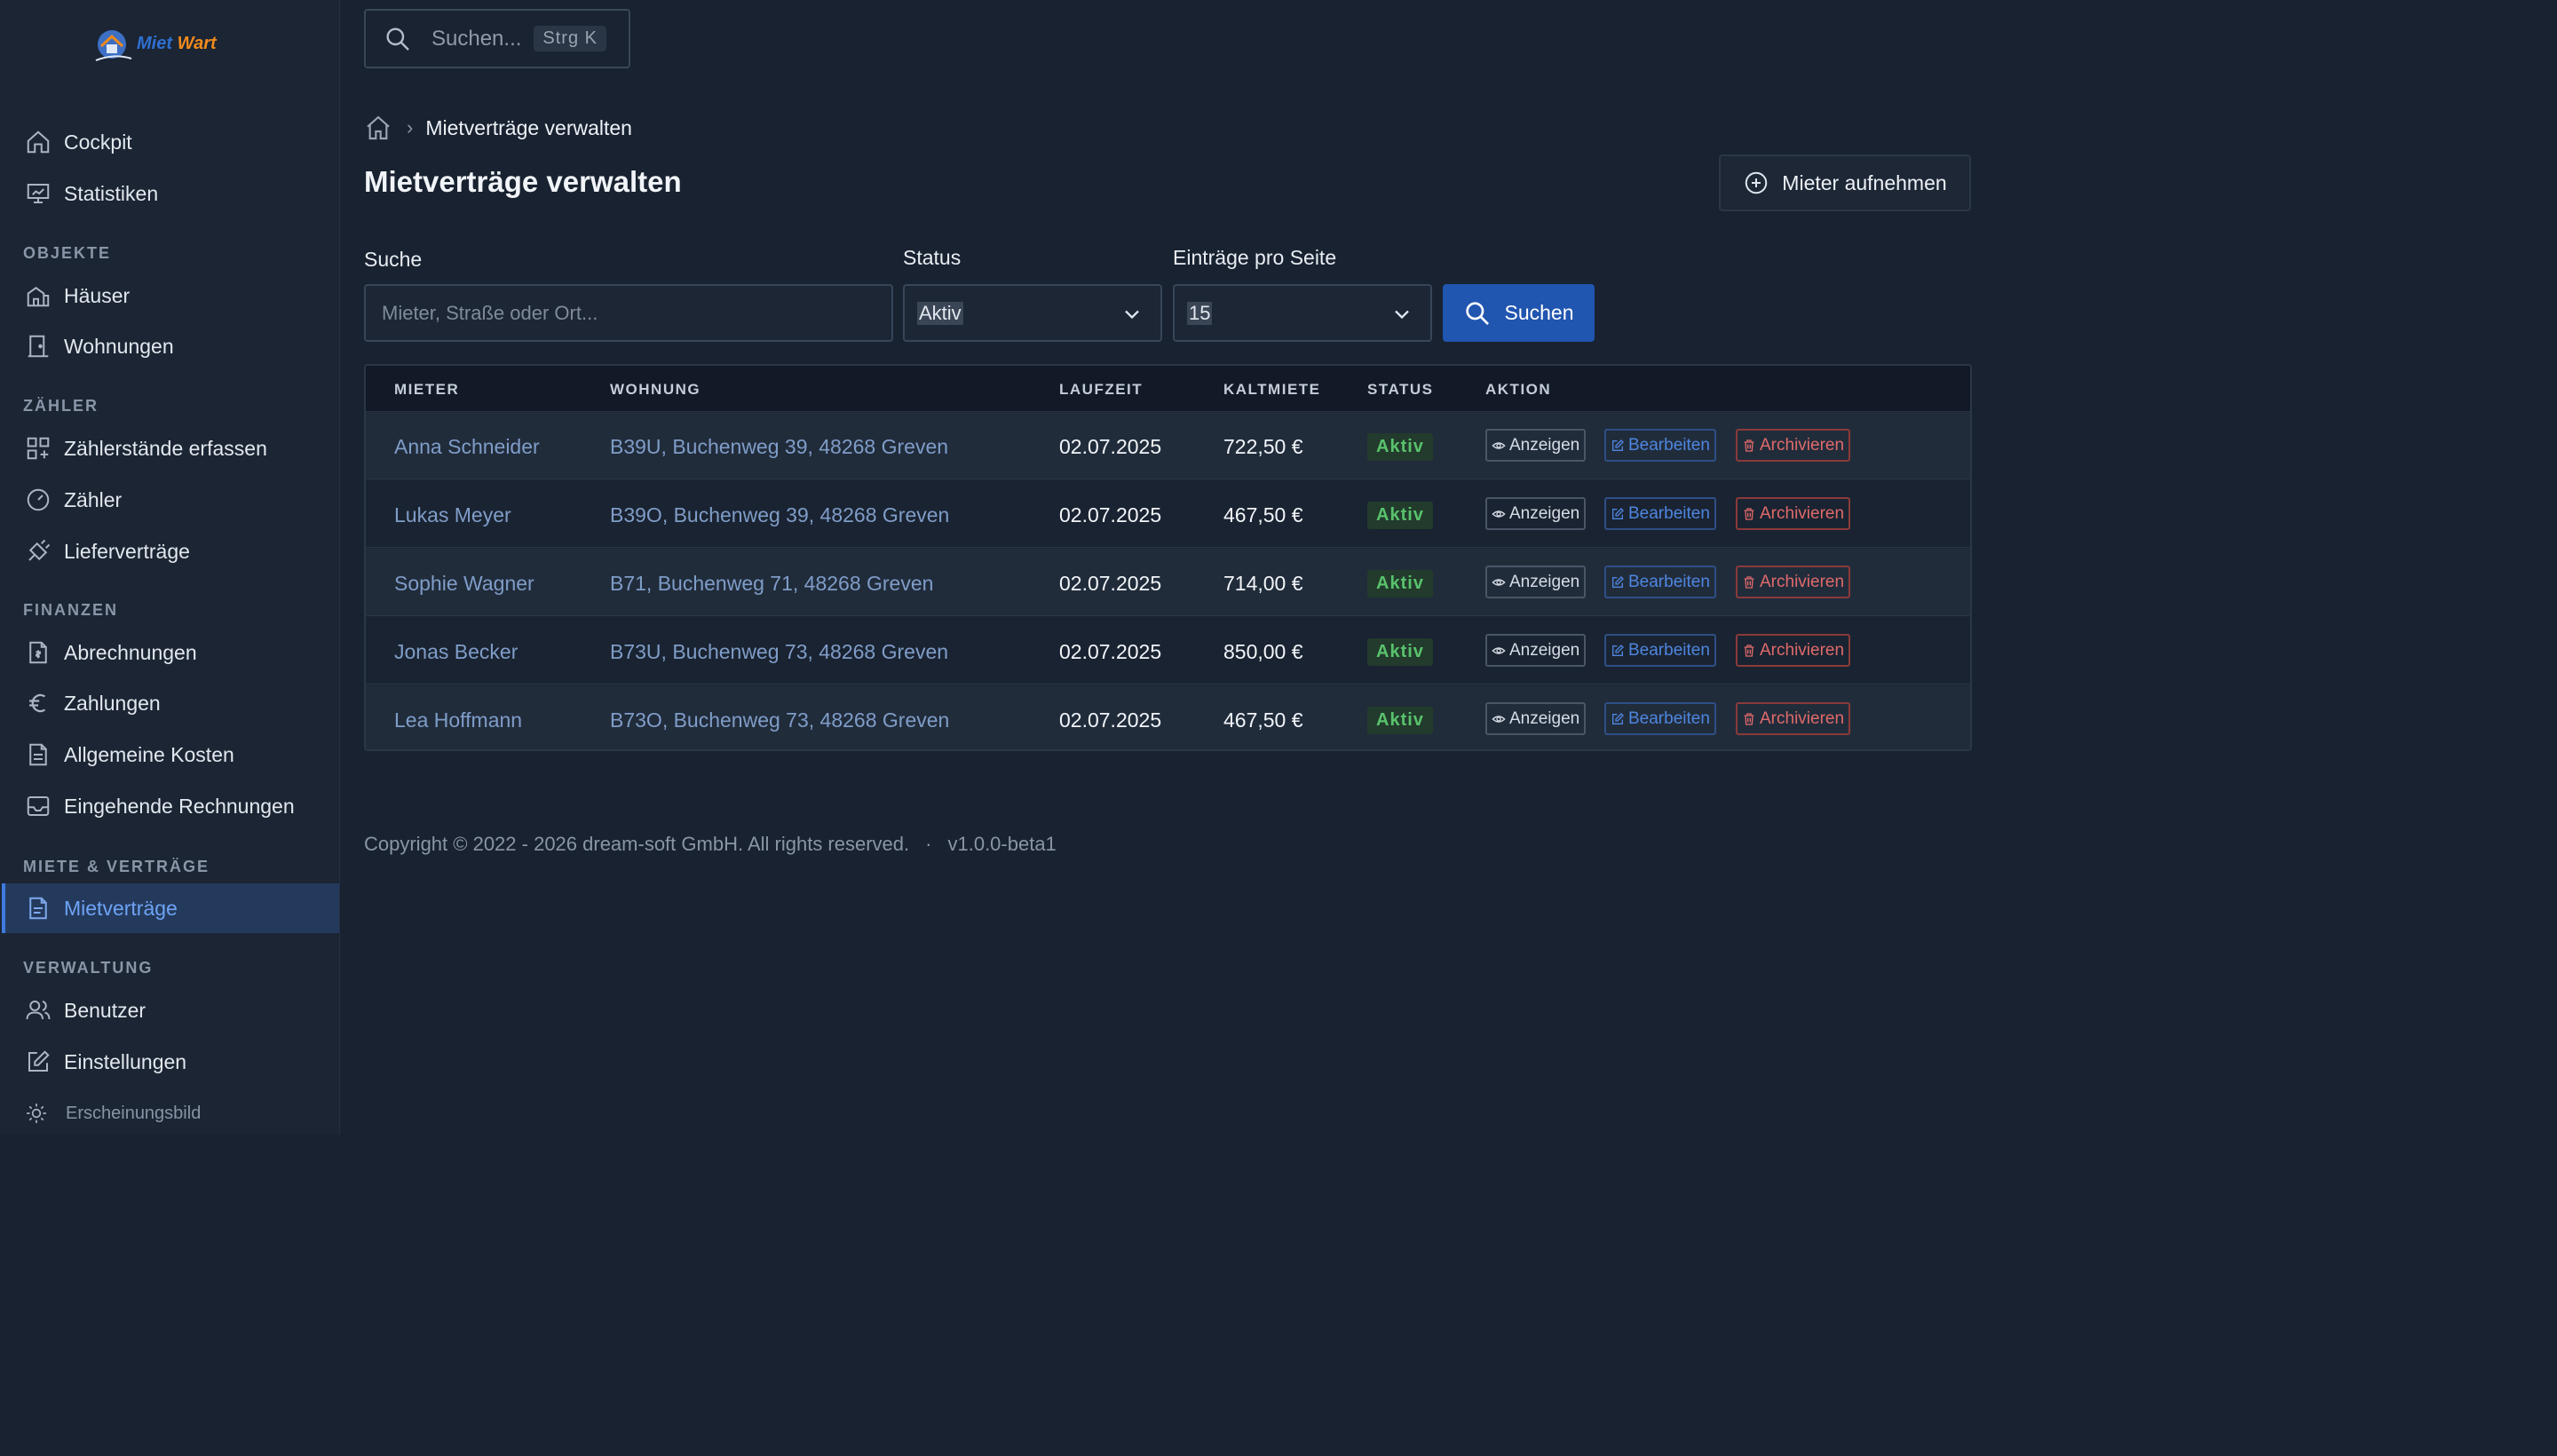 This screenshot has height=1456, width=2557. I want to click on per-page-label: Einträge pro Seite, so click(1255, 257).